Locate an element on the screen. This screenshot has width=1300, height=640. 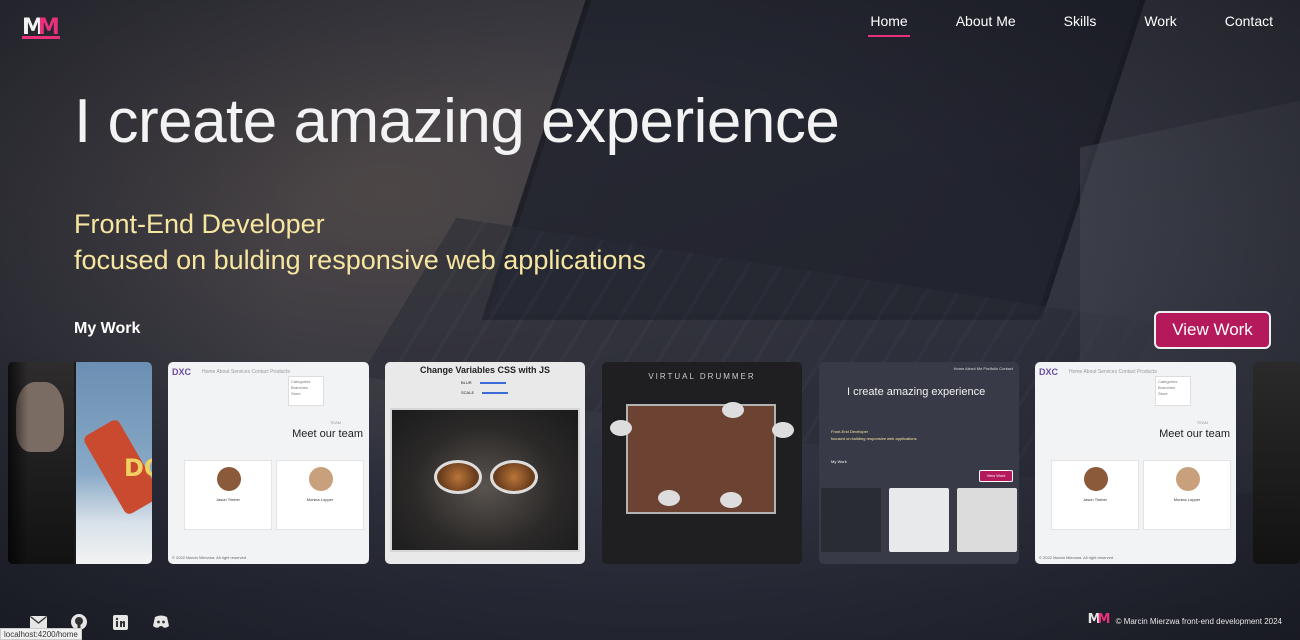
nav-skills: Skills is located at coordinates (1080, 25).